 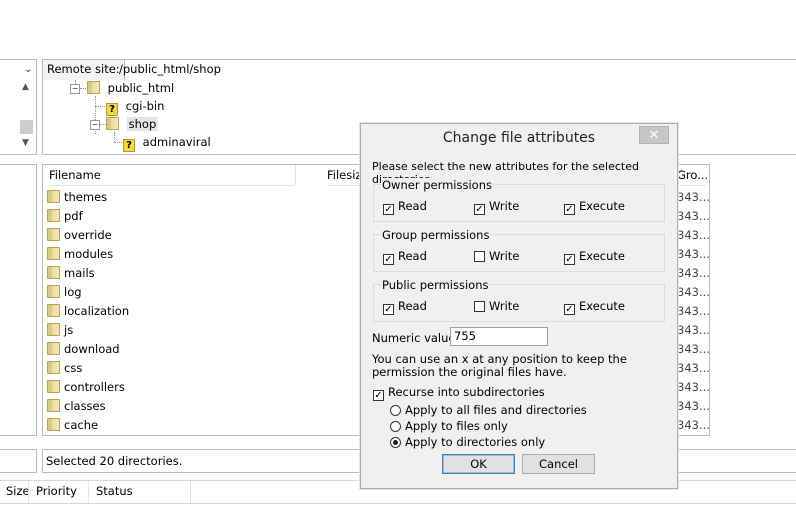 I want to click on file-row: themes, so click(x=77, y=197).